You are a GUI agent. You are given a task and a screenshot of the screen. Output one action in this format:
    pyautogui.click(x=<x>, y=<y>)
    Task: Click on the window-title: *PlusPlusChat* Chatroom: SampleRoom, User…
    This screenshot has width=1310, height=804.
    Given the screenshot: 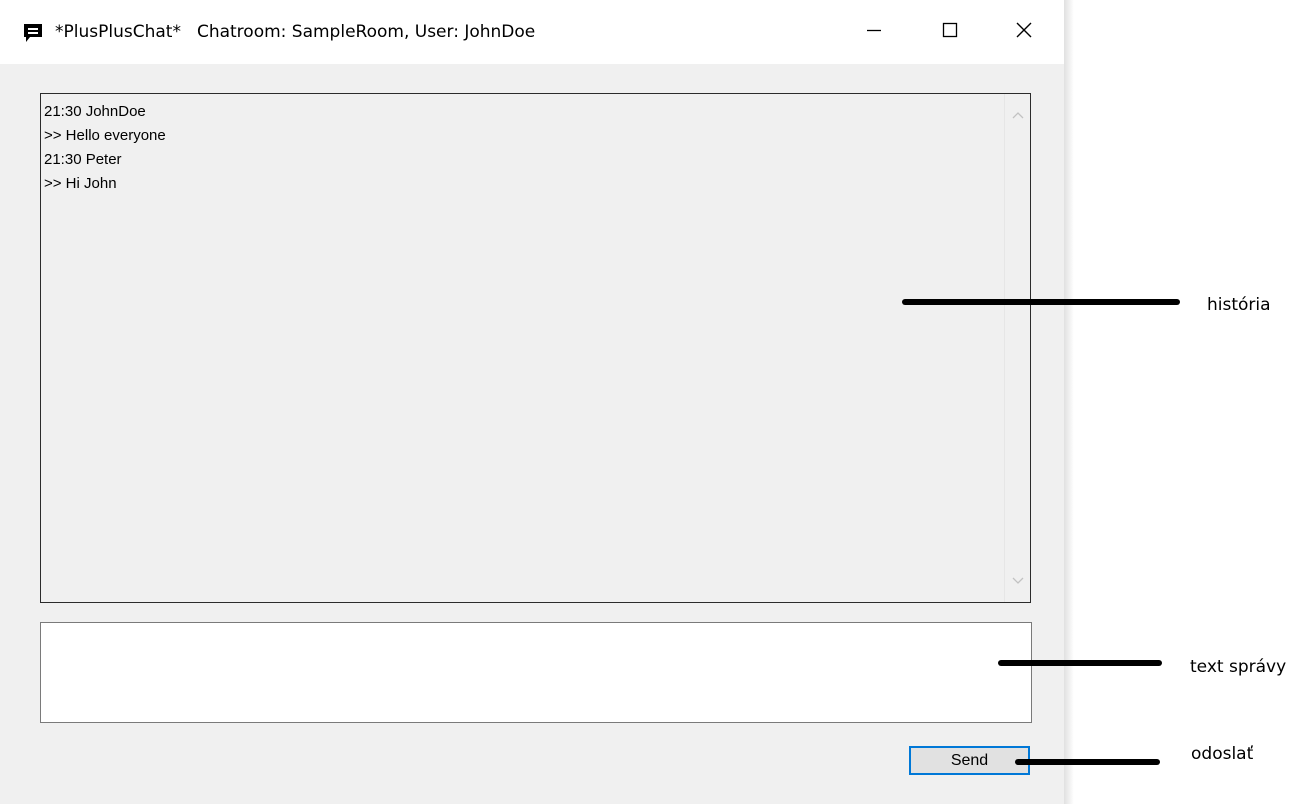 What is the action you would take?
    pyautogui.click(x=295, y=32)
    